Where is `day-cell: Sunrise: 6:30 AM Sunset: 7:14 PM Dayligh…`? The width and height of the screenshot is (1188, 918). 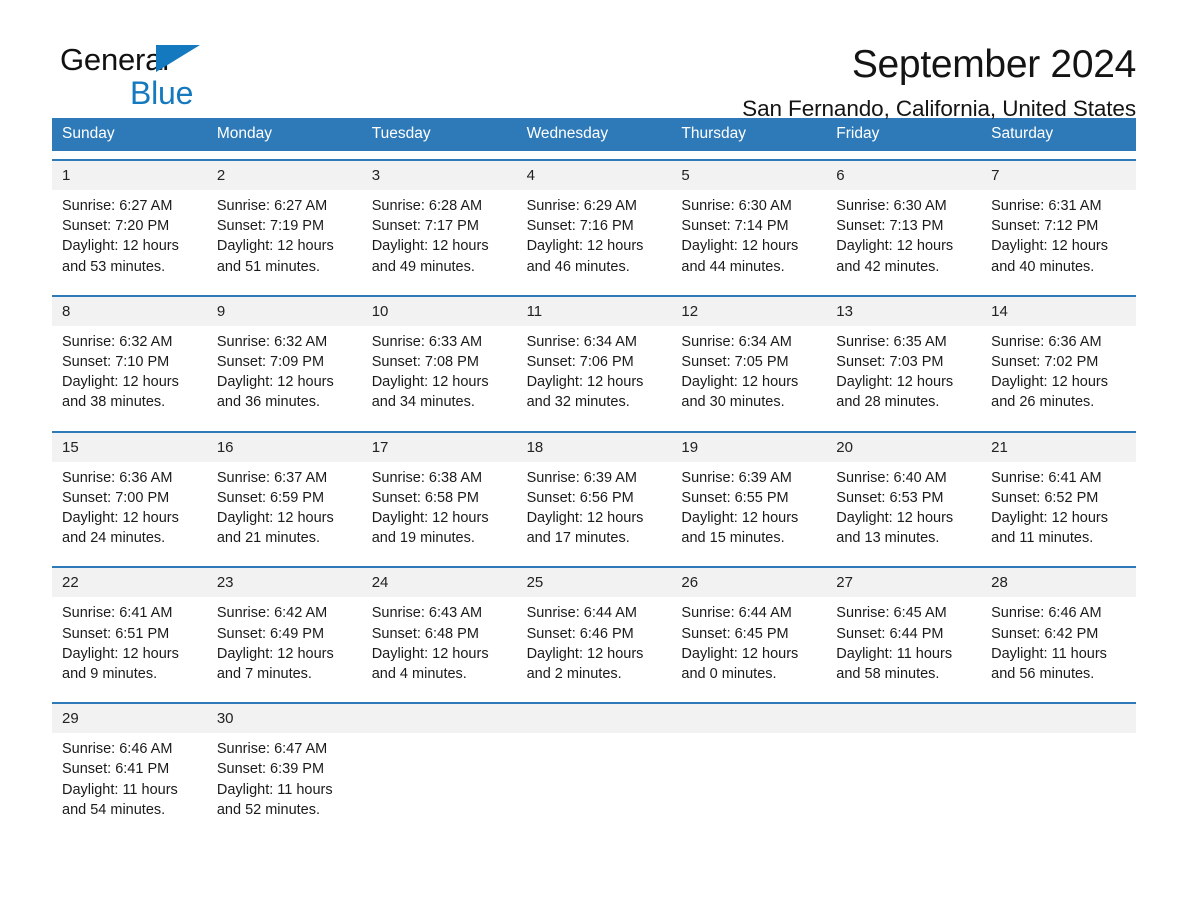
day-cell: Sunrise: 6:30 AM Sunset: 7:14 PM Dayligh… is located at coordinates (748, 238).